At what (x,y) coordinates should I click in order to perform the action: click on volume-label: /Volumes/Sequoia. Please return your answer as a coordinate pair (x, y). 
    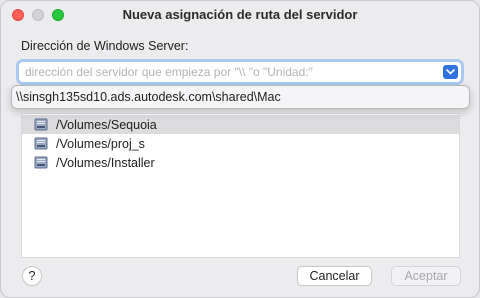
    Looking at the image, I should click on (106, 125).